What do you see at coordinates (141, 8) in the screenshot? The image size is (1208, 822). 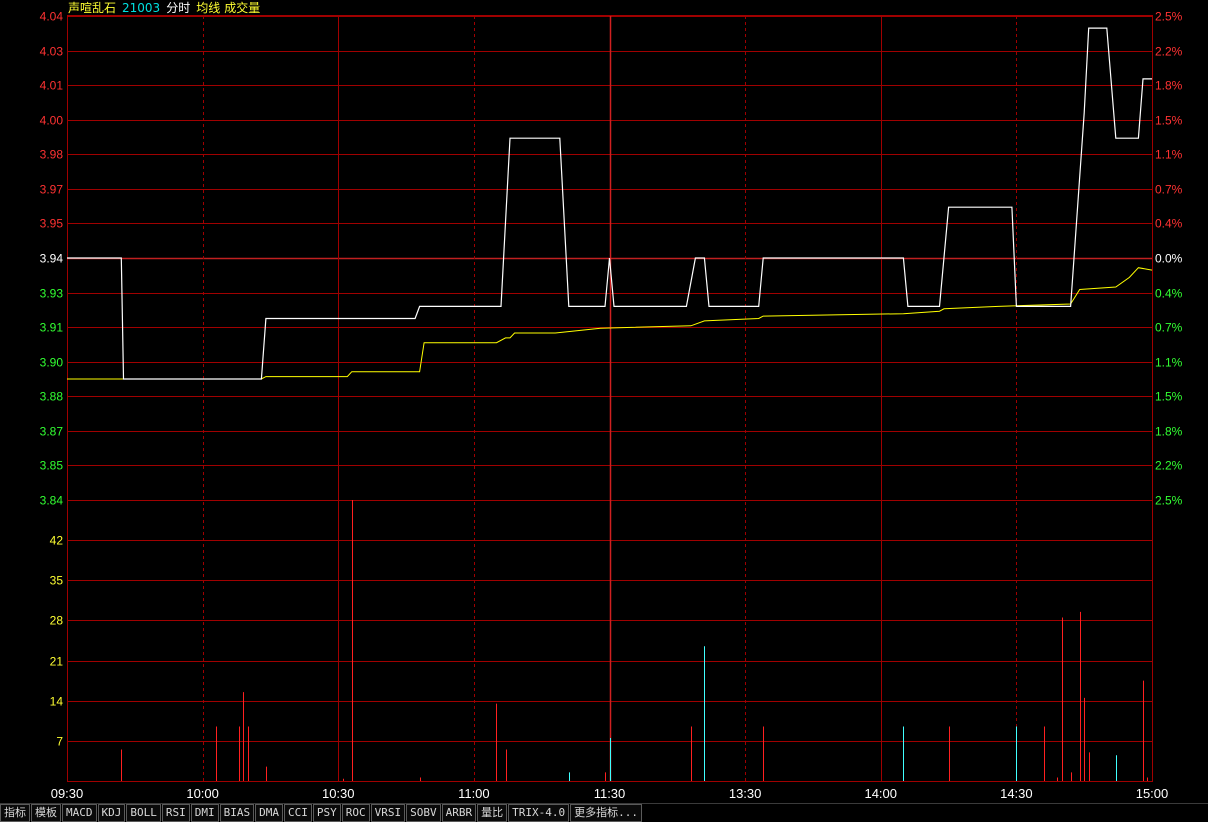 I see `stock-code: 21003` at bounding box center [141, 8].